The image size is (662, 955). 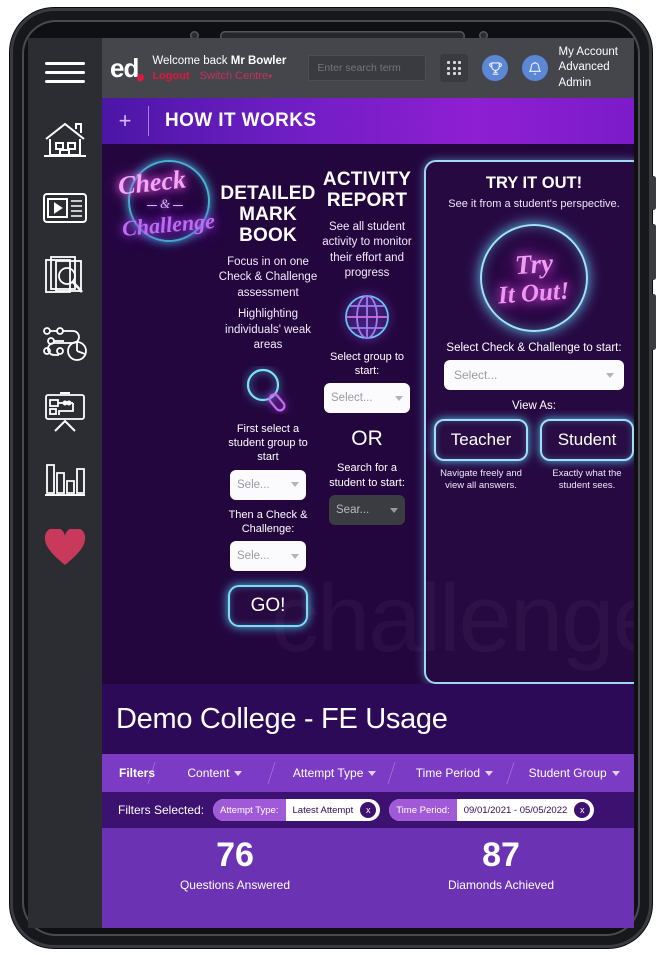 What do you see at coordinates (534, 348) in the screenshot?
I see `try-it-out-select-label: Select Check & Challenge to start:` at bounding box center [534, 348].